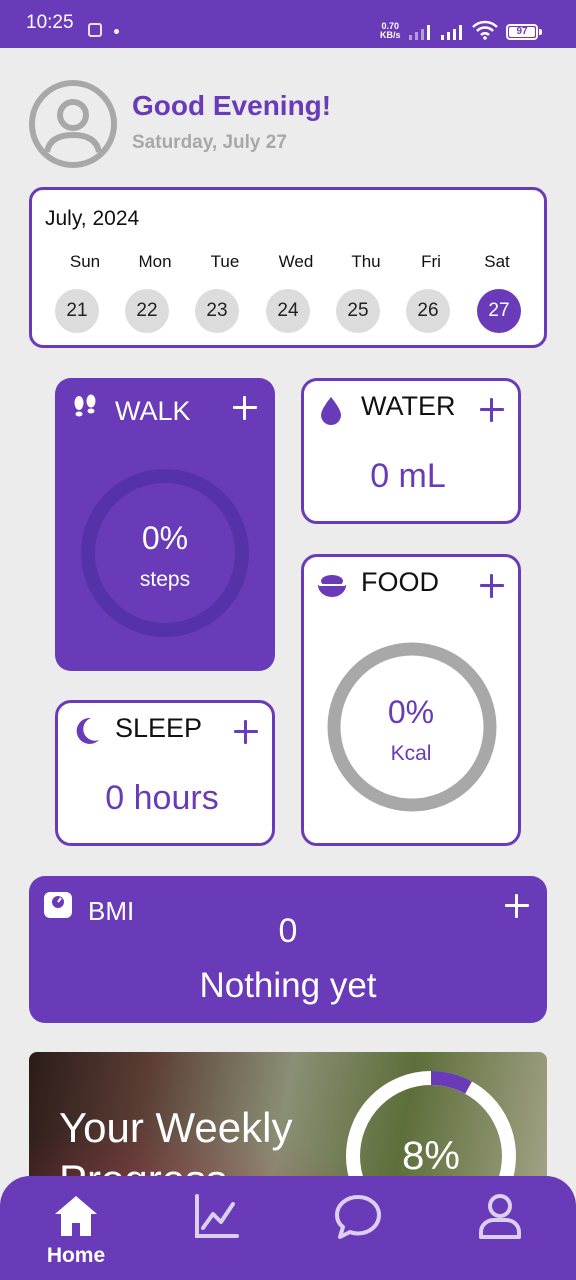 This screenshot has width=576, height=1280. I want to click on walk-title: WALK, so click(153, 411).